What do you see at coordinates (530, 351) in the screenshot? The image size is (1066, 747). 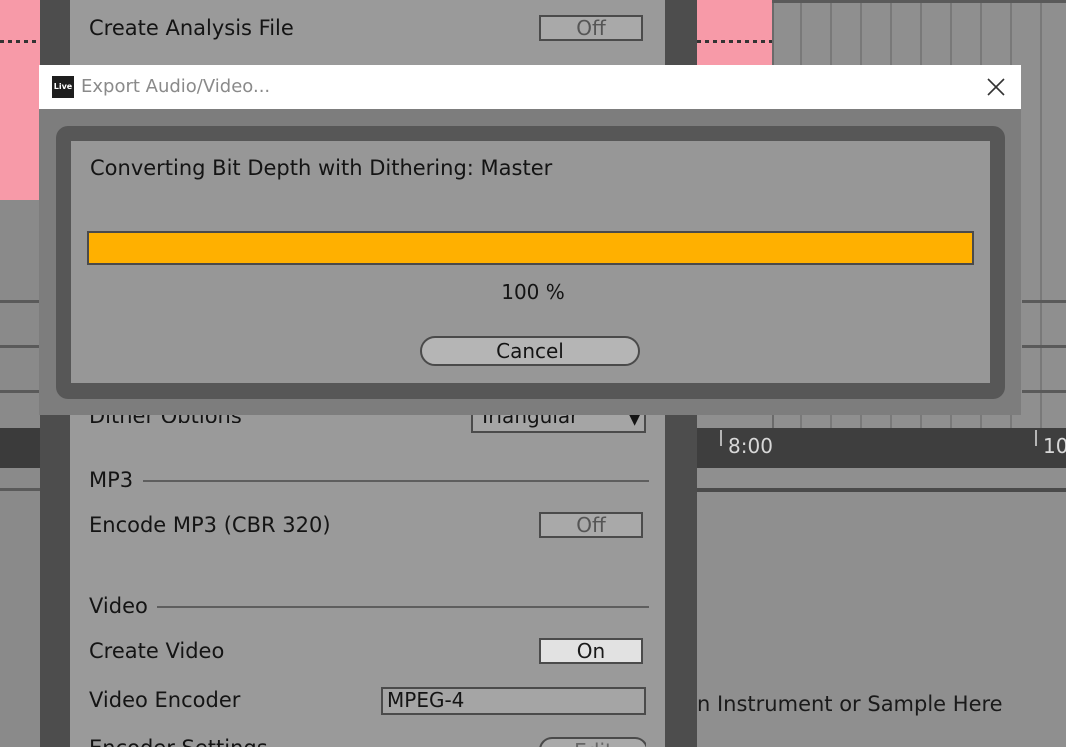 I see `cancel-button: Cancel` at bounding box center [530, 351].